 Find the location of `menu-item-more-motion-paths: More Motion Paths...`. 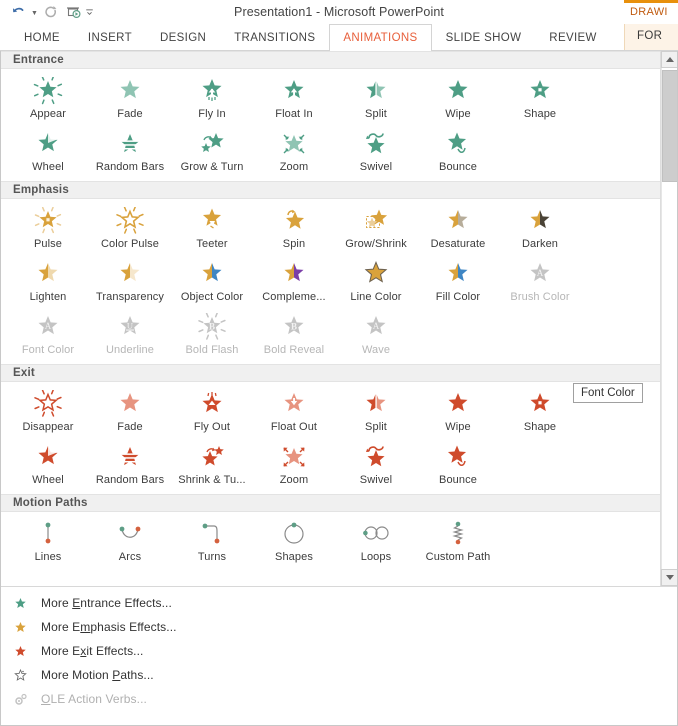

menu-item-more-motion-paths: More Motion Paths... is located at coordinates (339, 675).